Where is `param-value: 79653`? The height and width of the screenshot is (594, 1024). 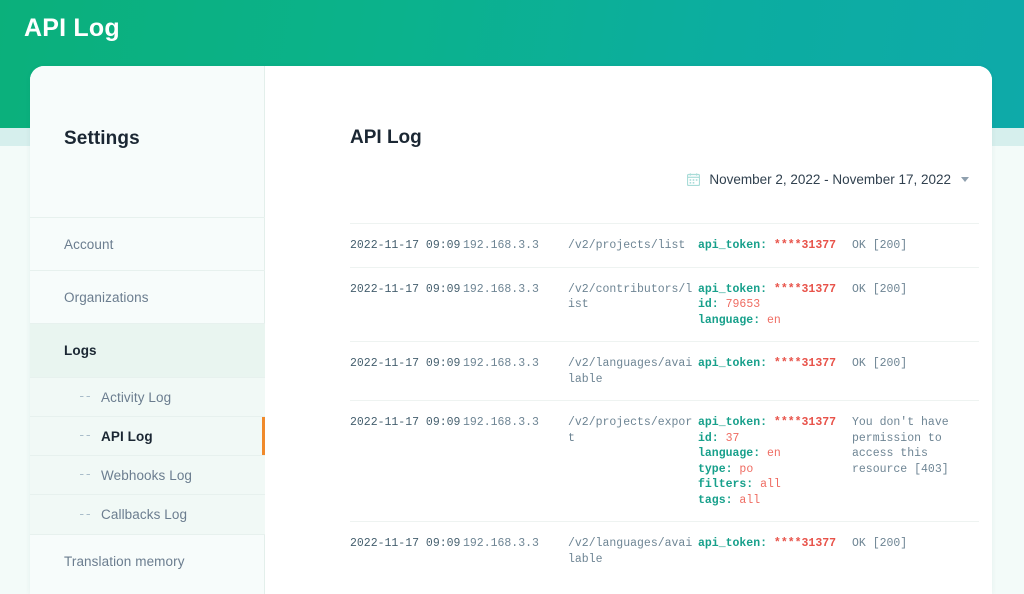 param-value: 79653 is located at coordinates (739, 304).